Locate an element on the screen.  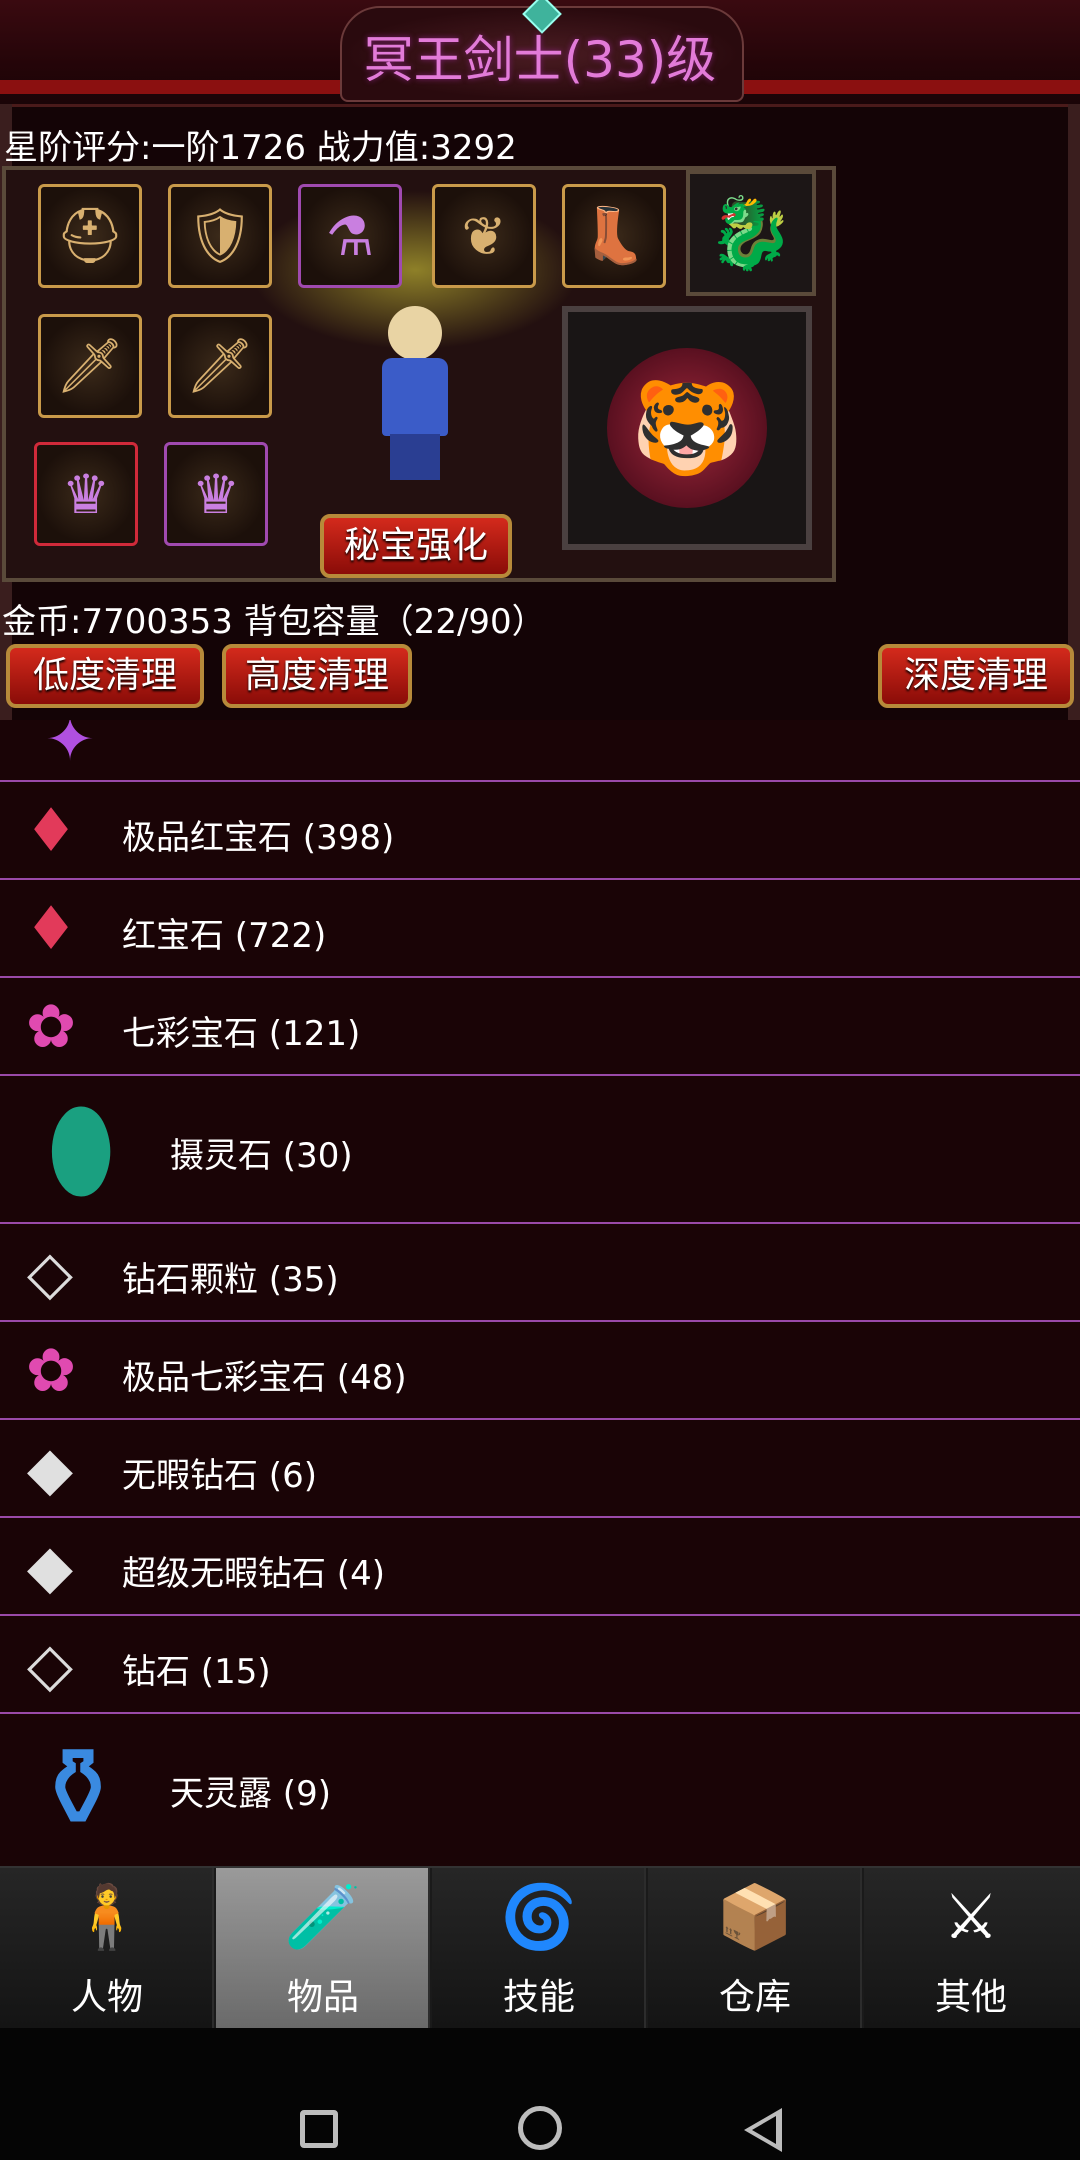
tab-skills: 🌀 技能 is located at coordinates (539, 1948).